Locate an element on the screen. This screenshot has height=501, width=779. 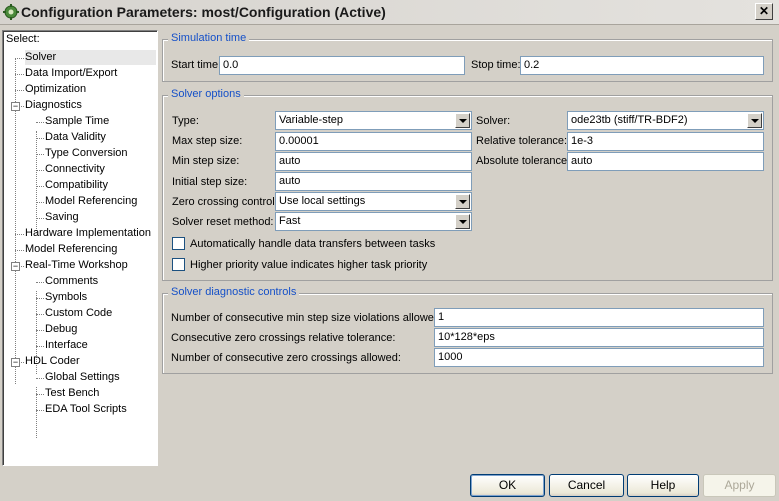
tree-item: Comments is located at coordinates (71, 281).